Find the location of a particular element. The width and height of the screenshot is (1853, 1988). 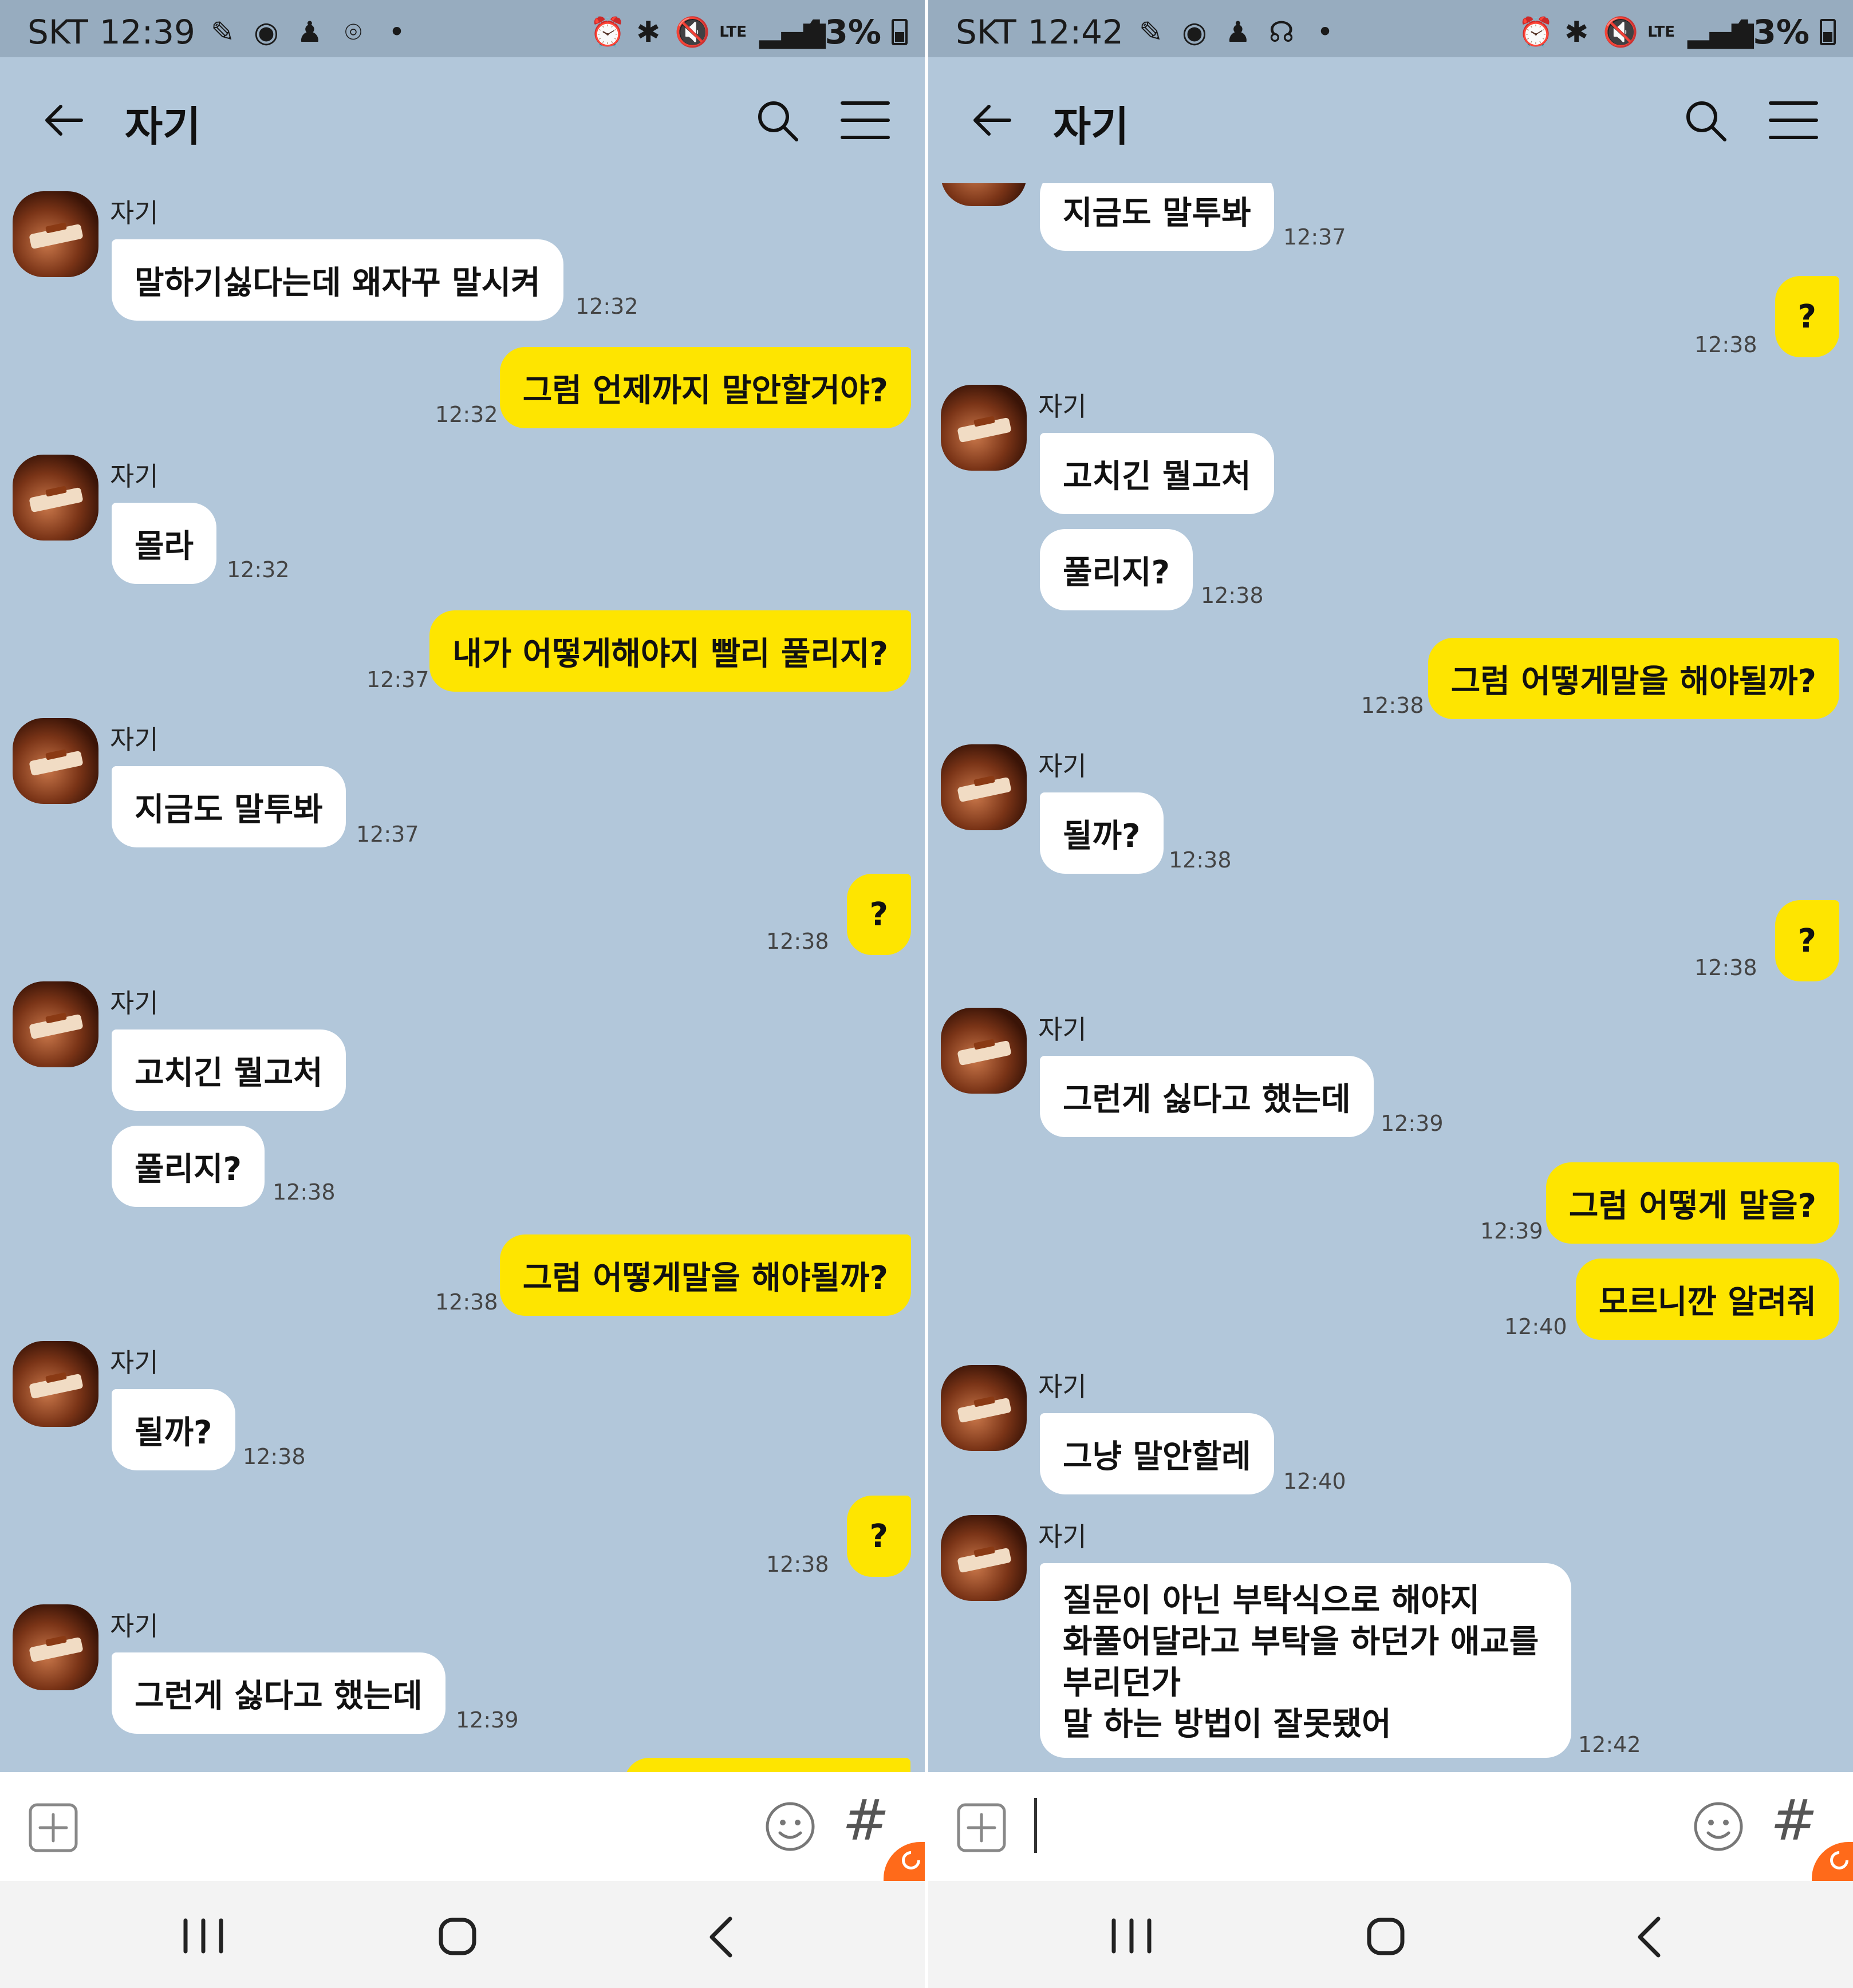

carrier-label: SKT is located at coordinates (57, 32).